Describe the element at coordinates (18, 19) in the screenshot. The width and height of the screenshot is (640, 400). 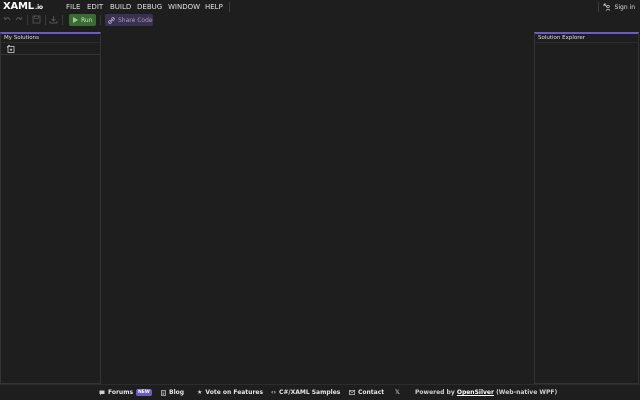
I see `redo-icon` at that location.